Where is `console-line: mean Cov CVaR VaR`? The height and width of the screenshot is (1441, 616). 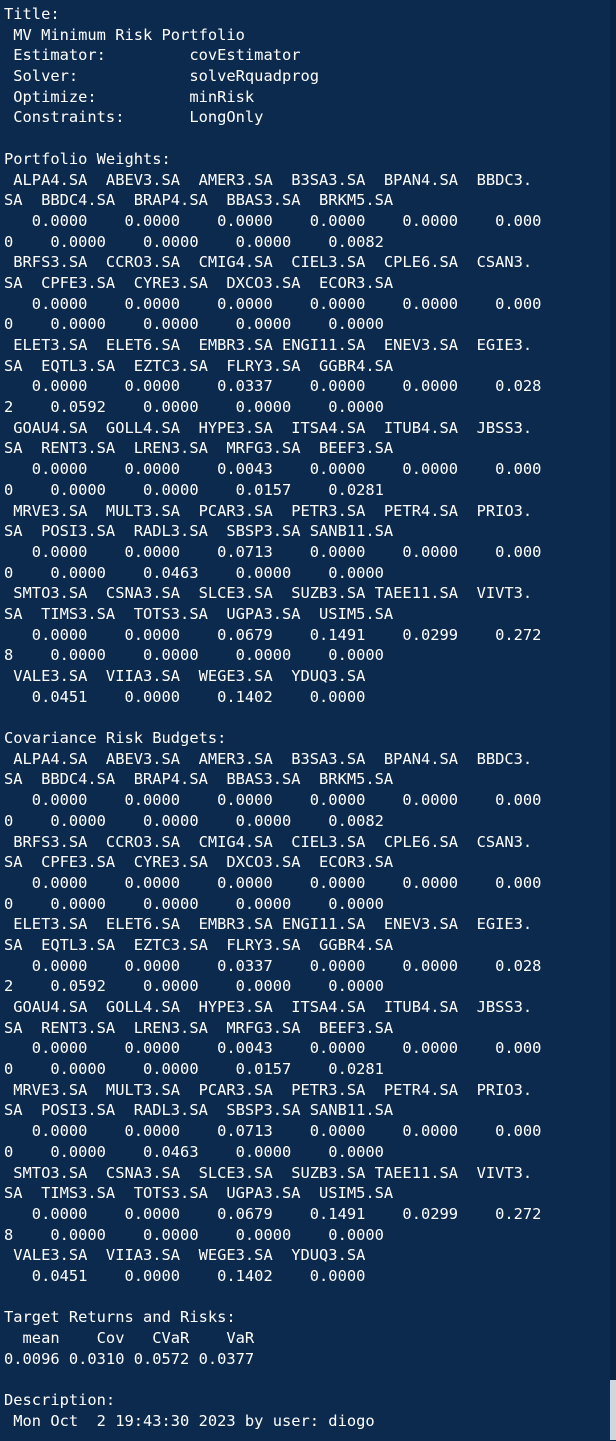
console-line: mean Cov CVaR VaR is located at coordinates (129, 1338).